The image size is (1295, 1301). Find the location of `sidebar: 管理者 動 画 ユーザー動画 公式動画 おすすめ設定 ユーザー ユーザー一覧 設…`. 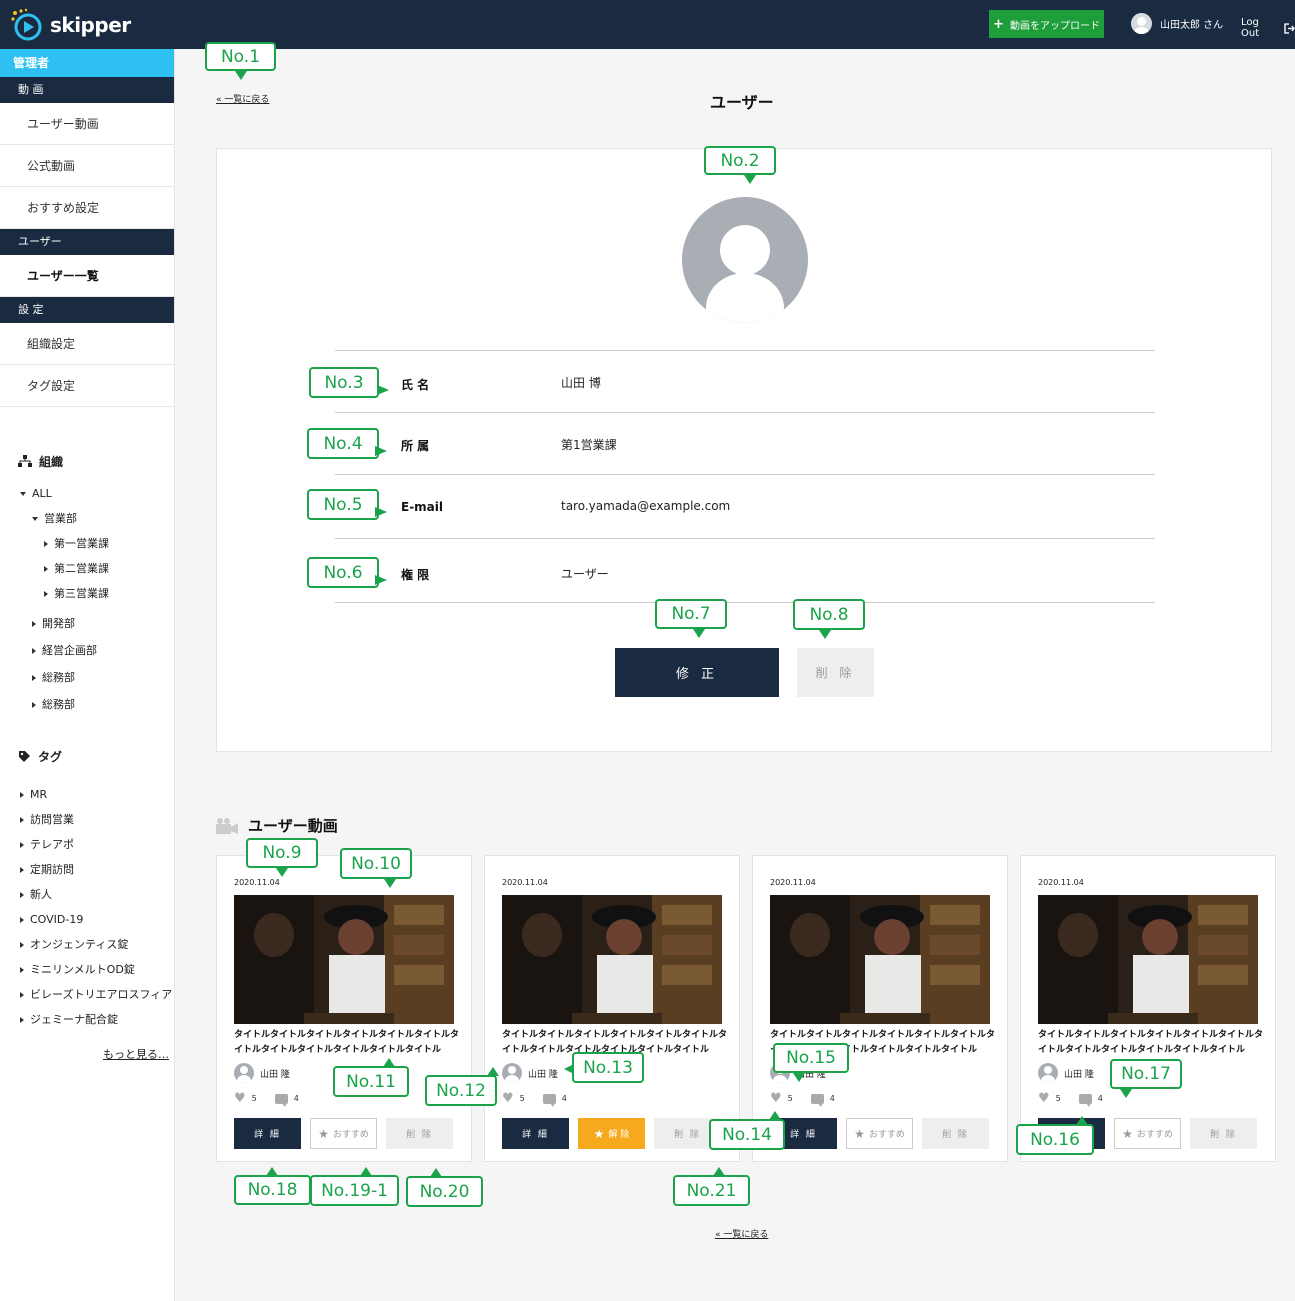

sidebar: 管理者 動 画 ユーザー動画 公式動画 おすすめ設定 ユーザー ユーザー一覧 設… is located at coordinates (87, 675).